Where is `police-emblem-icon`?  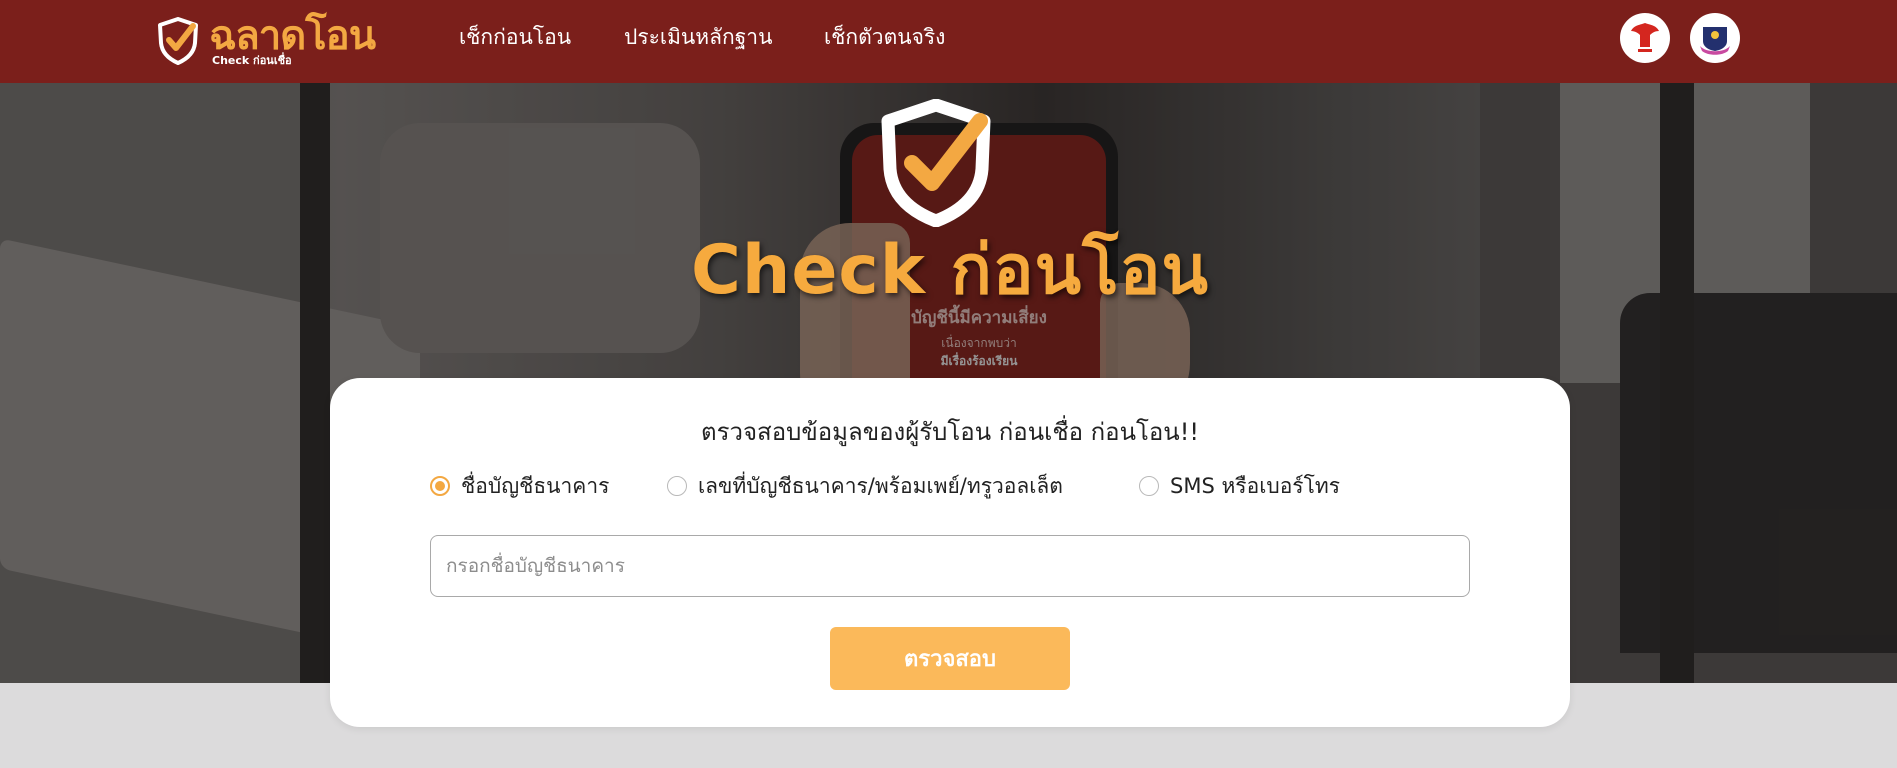 police-emblem-icon is located at coordinates (1715, 38).